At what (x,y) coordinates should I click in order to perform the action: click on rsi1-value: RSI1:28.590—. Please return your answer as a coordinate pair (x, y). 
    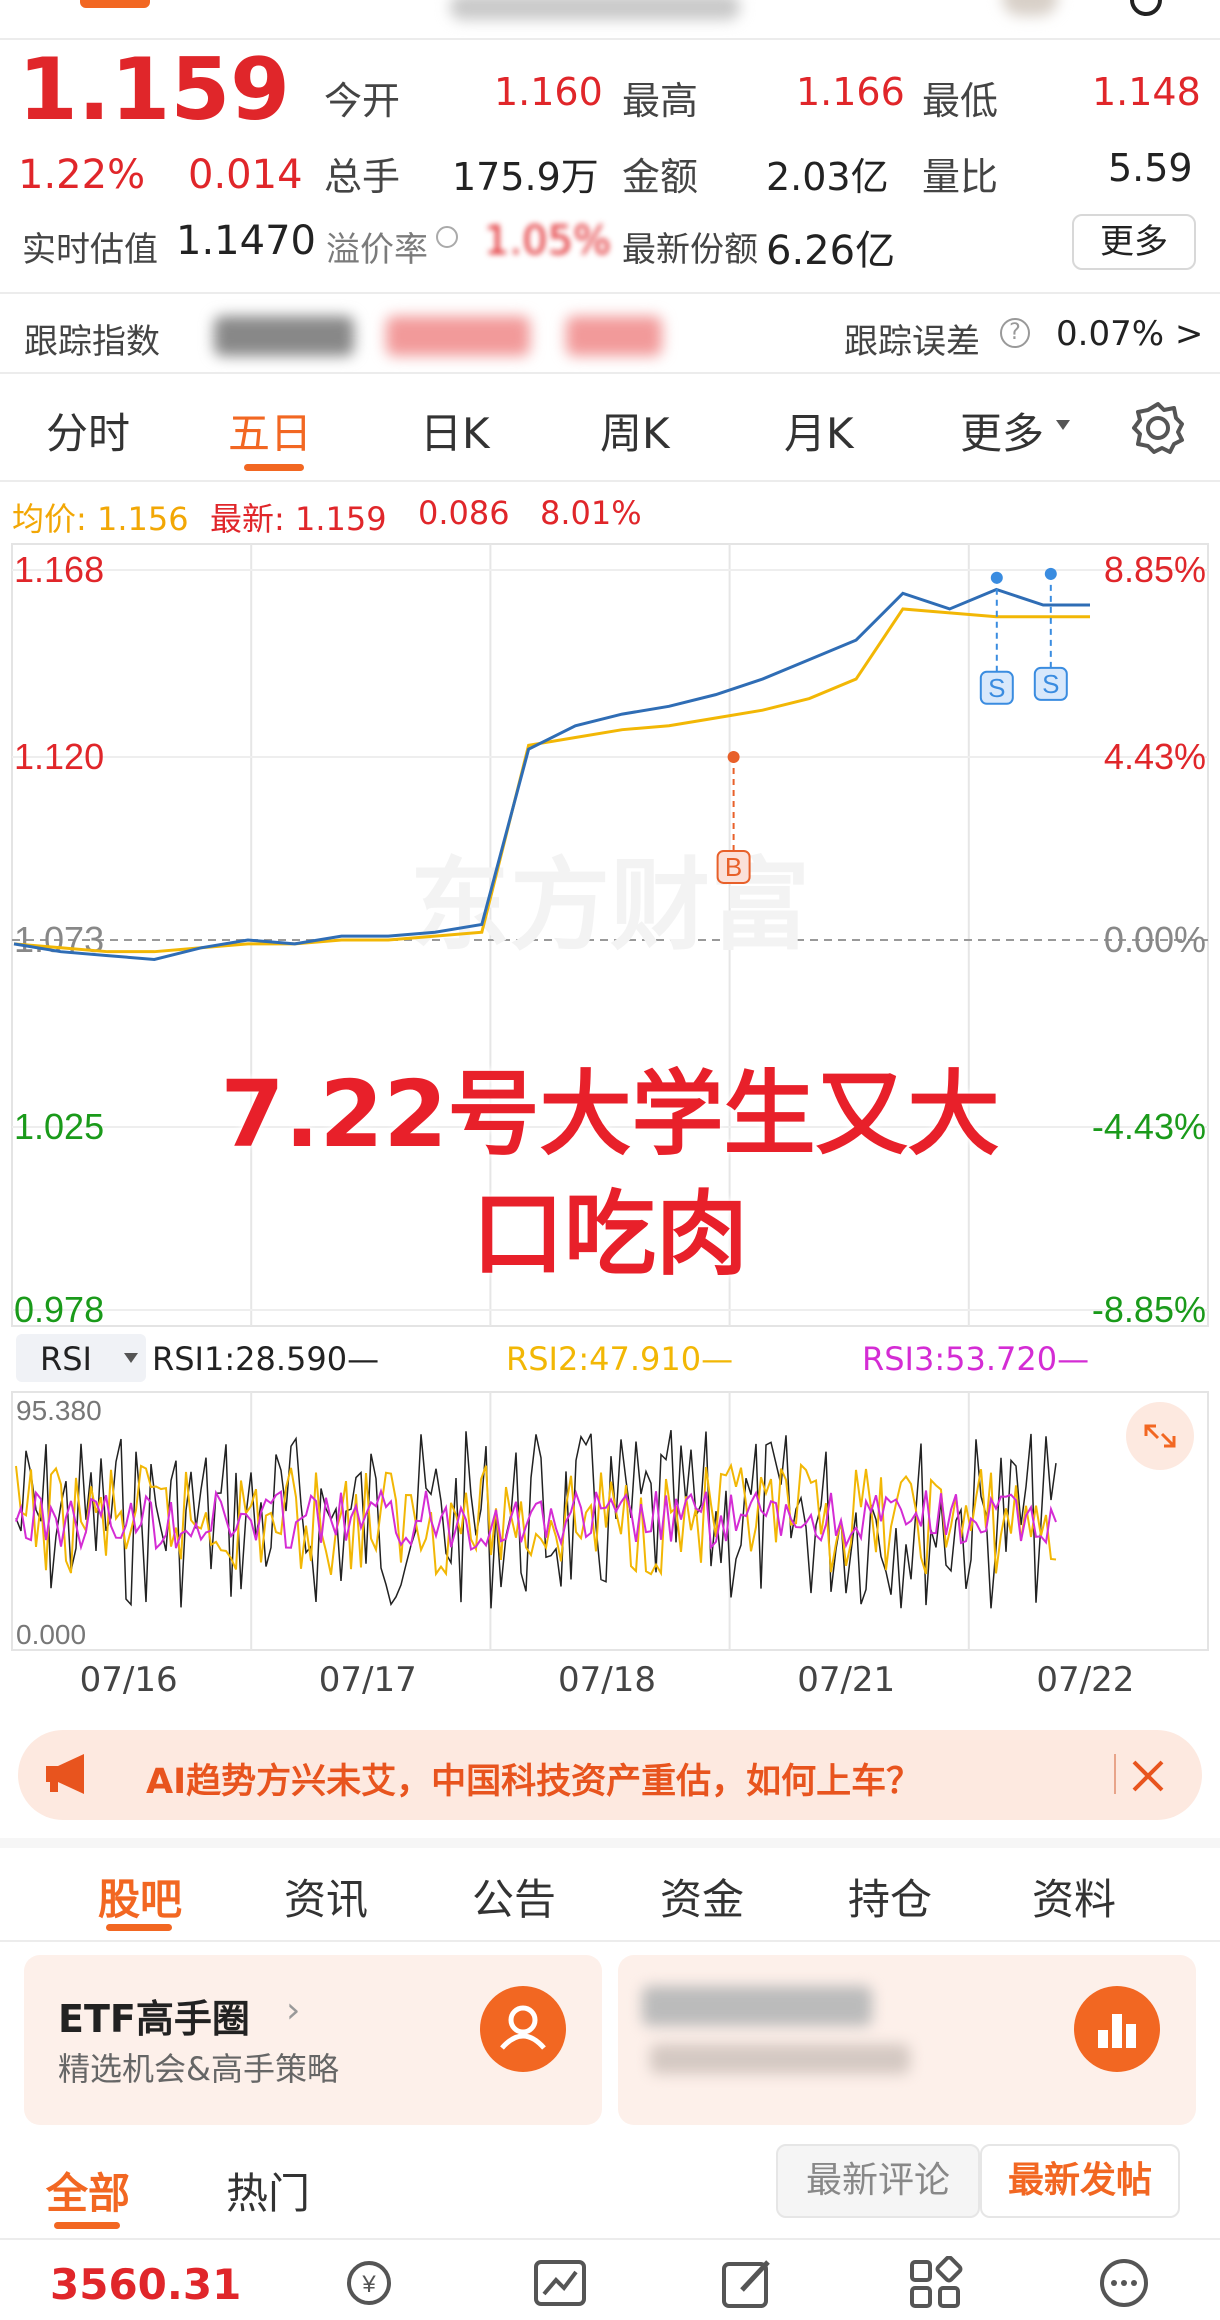
    Looking at the image, I should click on (266, 1359).